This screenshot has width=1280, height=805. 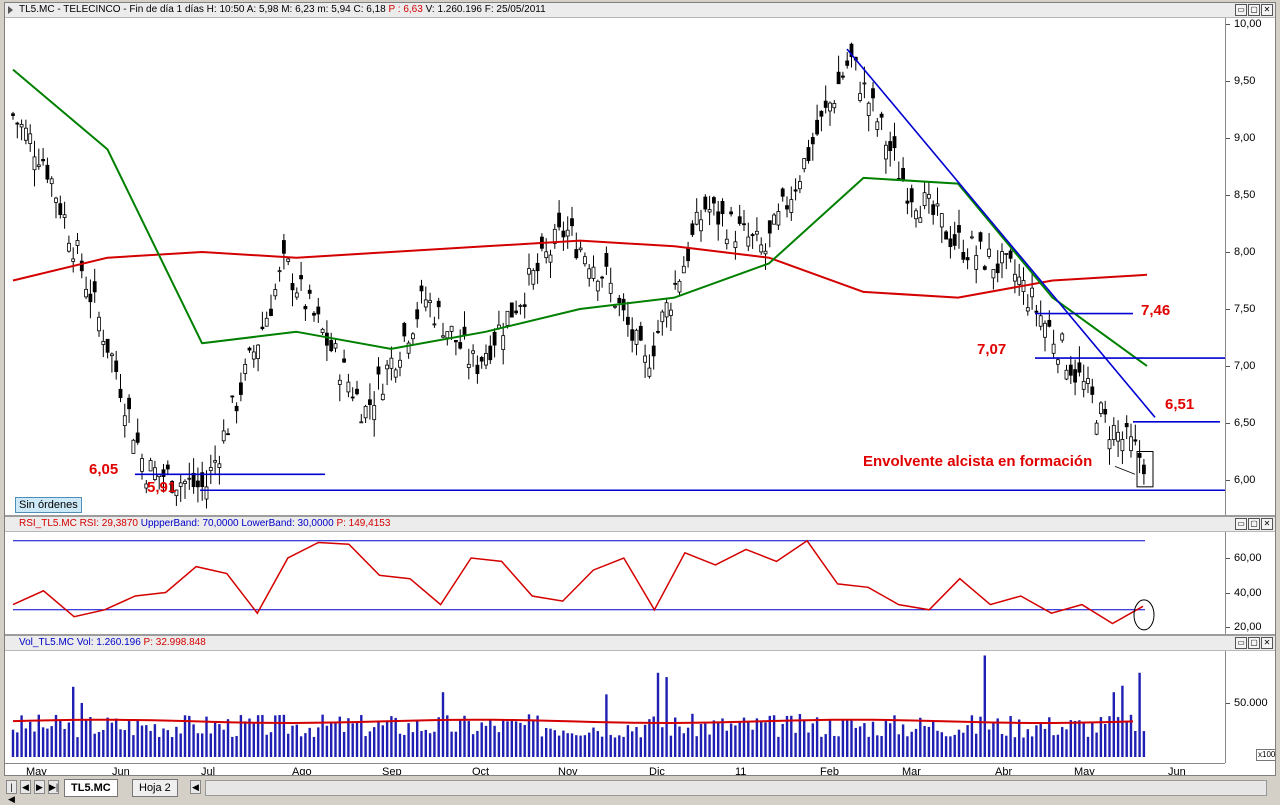 What do you see at coordinates (11, 792) in the screenshot?
I see `first-sheet-button: |◀` at bounding box center [11, 792].